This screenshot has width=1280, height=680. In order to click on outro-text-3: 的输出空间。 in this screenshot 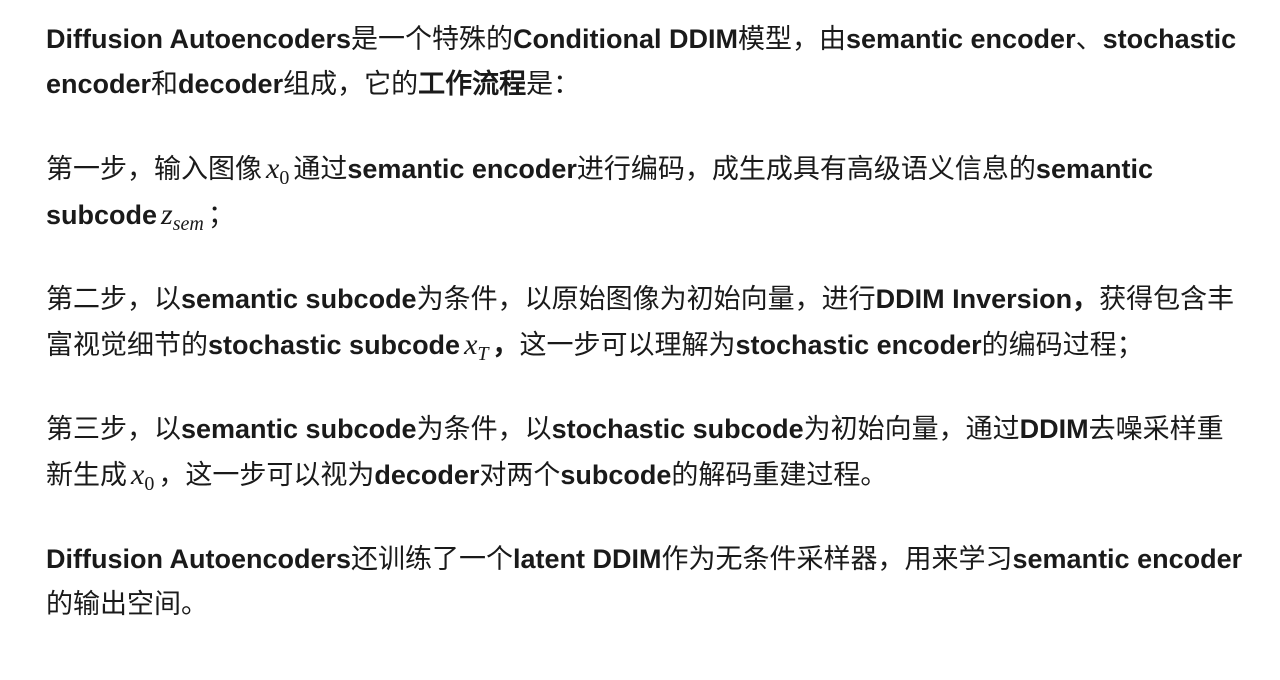, I will do `click(127, 604)`.